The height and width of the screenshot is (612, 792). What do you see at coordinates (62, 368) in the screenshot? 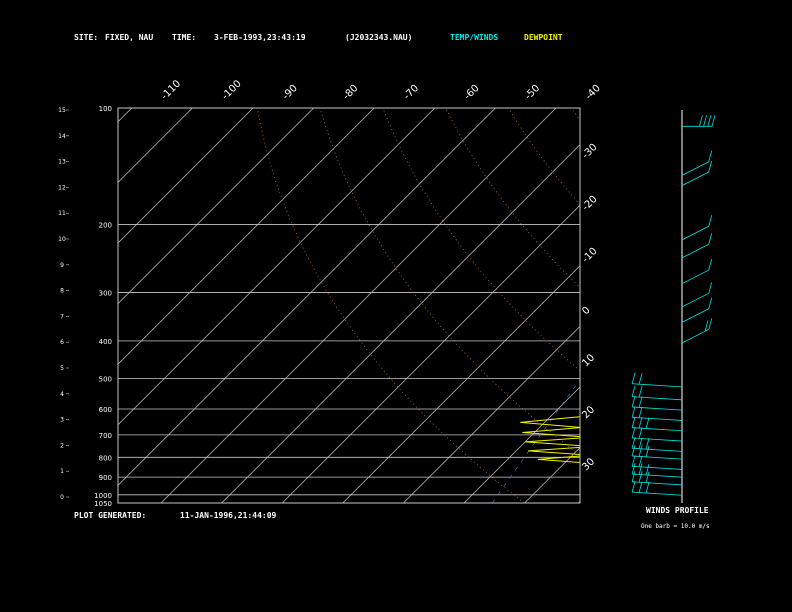
I see `height-tick-label: 5` at bounding box center [62, 368].